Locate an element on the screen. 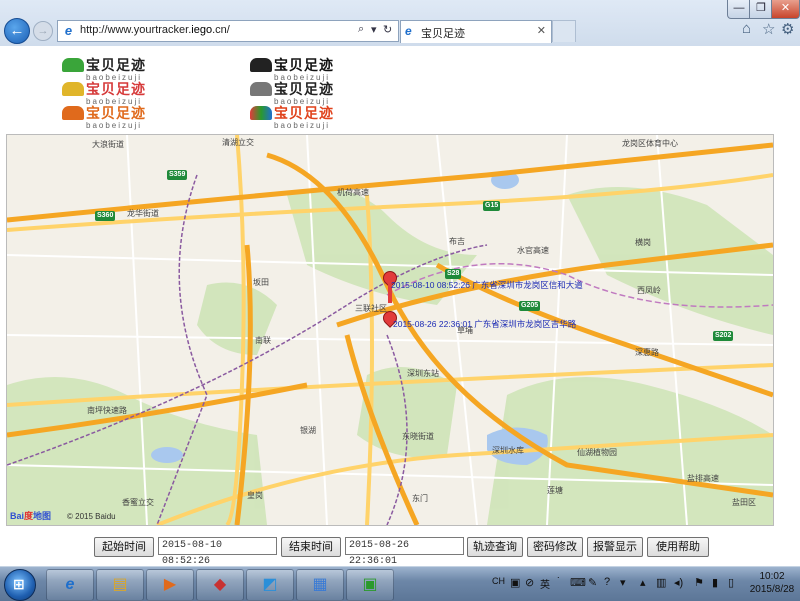 The image size is (800, 601). track-query-button: 轨迹查询 is located at coordinates (495, 547).